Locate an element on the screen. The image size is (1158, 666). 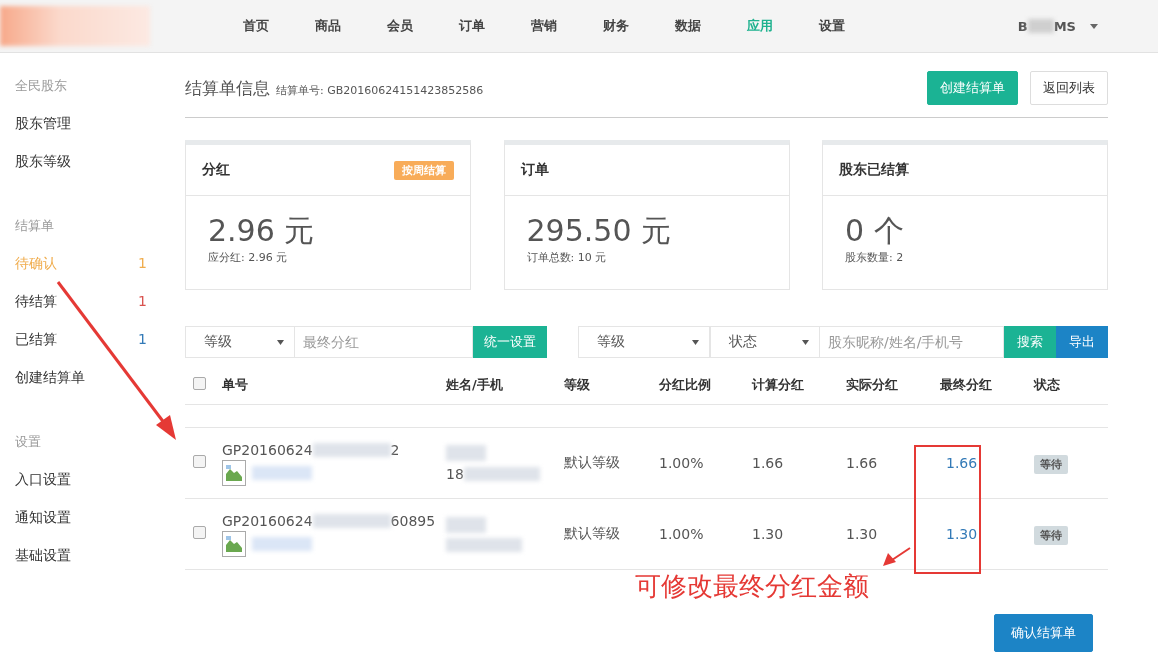
card-title: 股东已结算 is located at coordinates (874, 170).